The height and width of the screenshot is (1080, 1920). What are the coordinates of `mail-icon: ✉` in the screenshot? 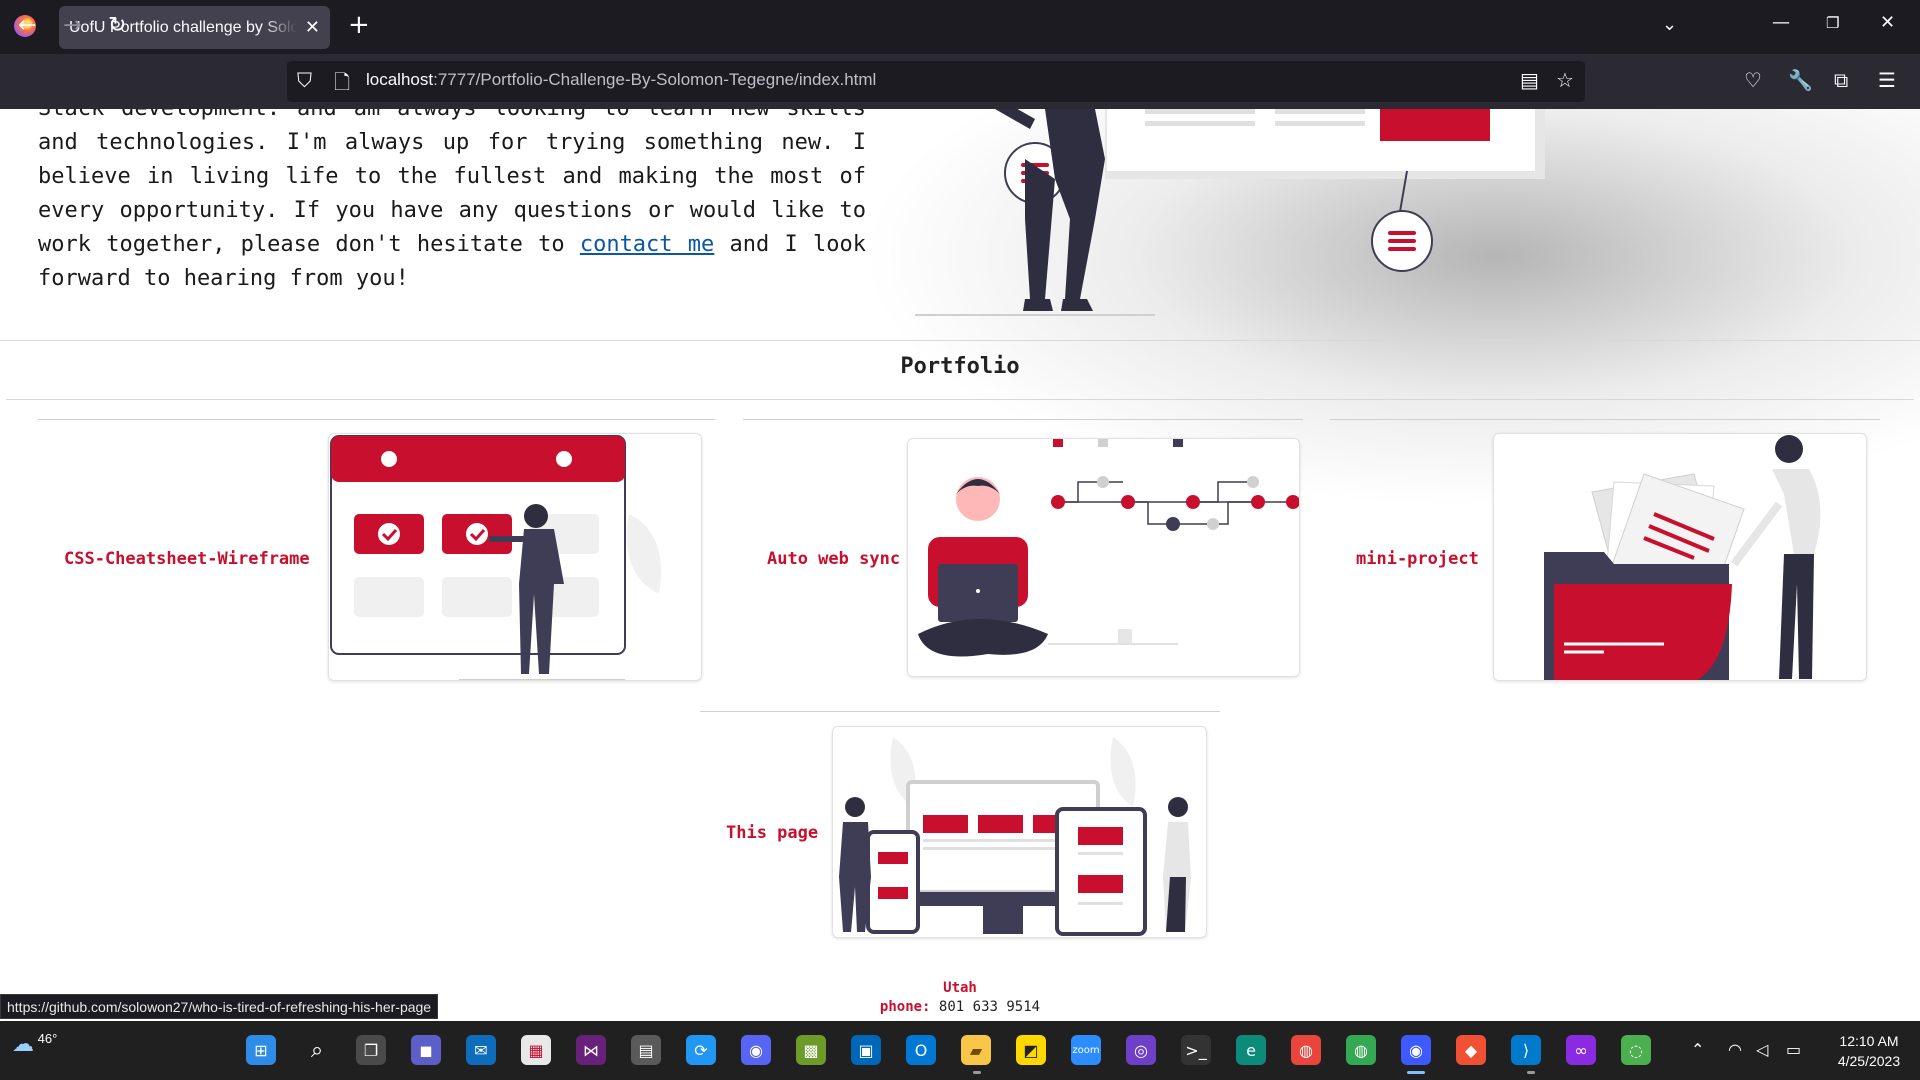 It's located at (481, 1050).